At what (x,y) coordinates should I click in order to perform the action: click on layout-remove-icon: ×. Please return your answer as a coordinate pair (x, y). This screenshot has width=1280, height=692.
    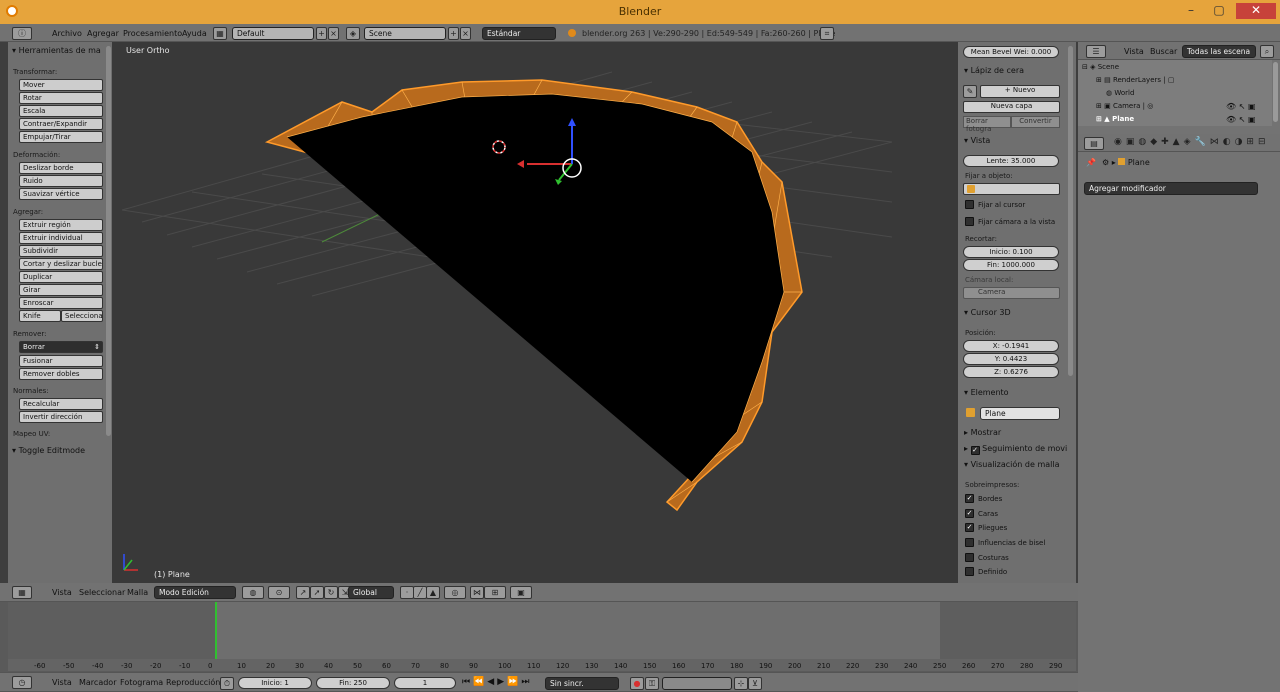
    Looking at the image, I should click on (333, 33).